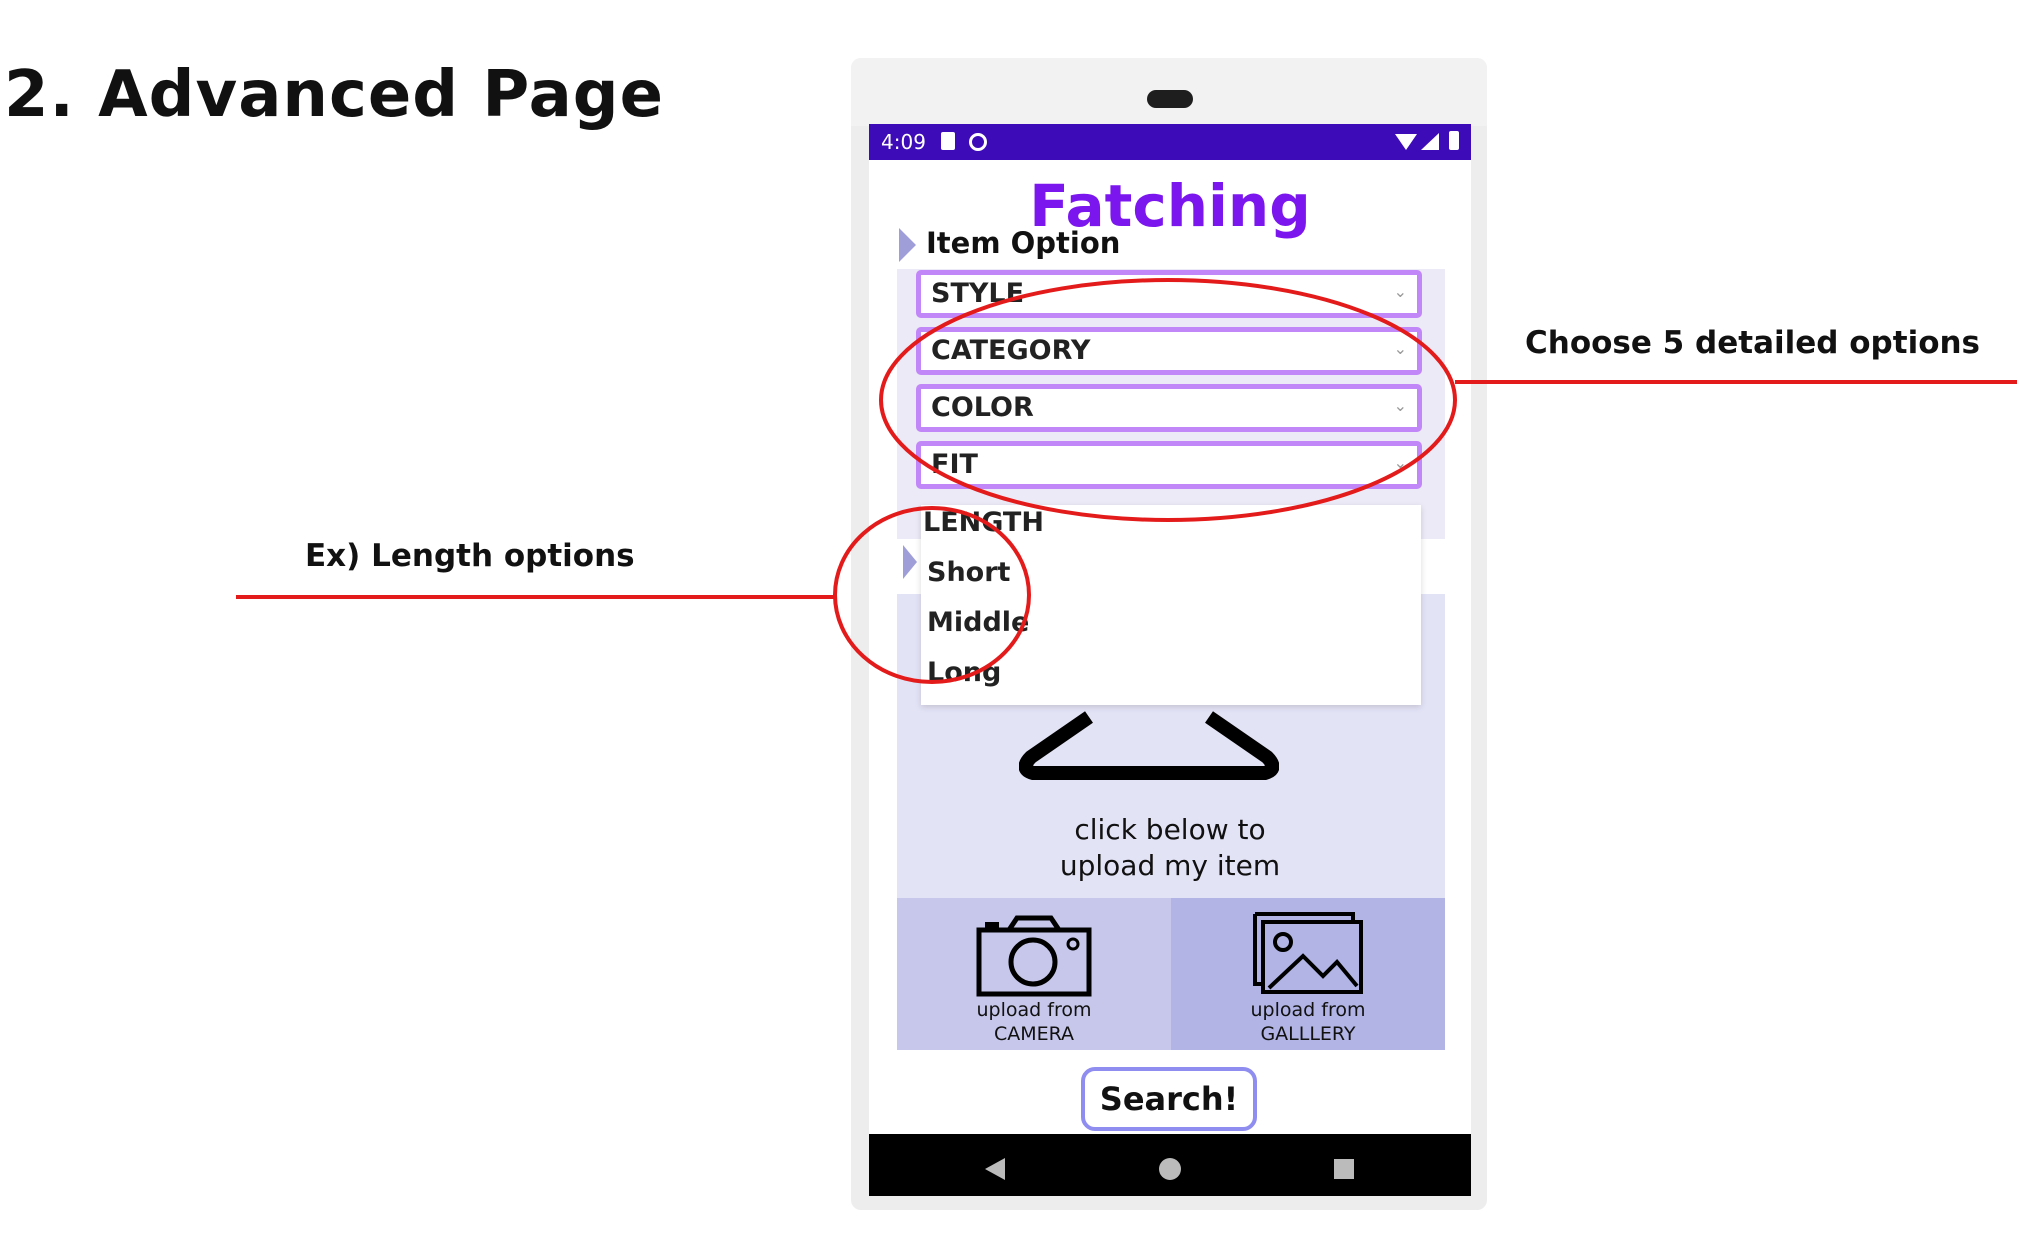  What do you see at coordinates (1170, 848) in the screenshot?
I see `upload-prompt: click below to upload my item` at bounding box center [1170, 848].